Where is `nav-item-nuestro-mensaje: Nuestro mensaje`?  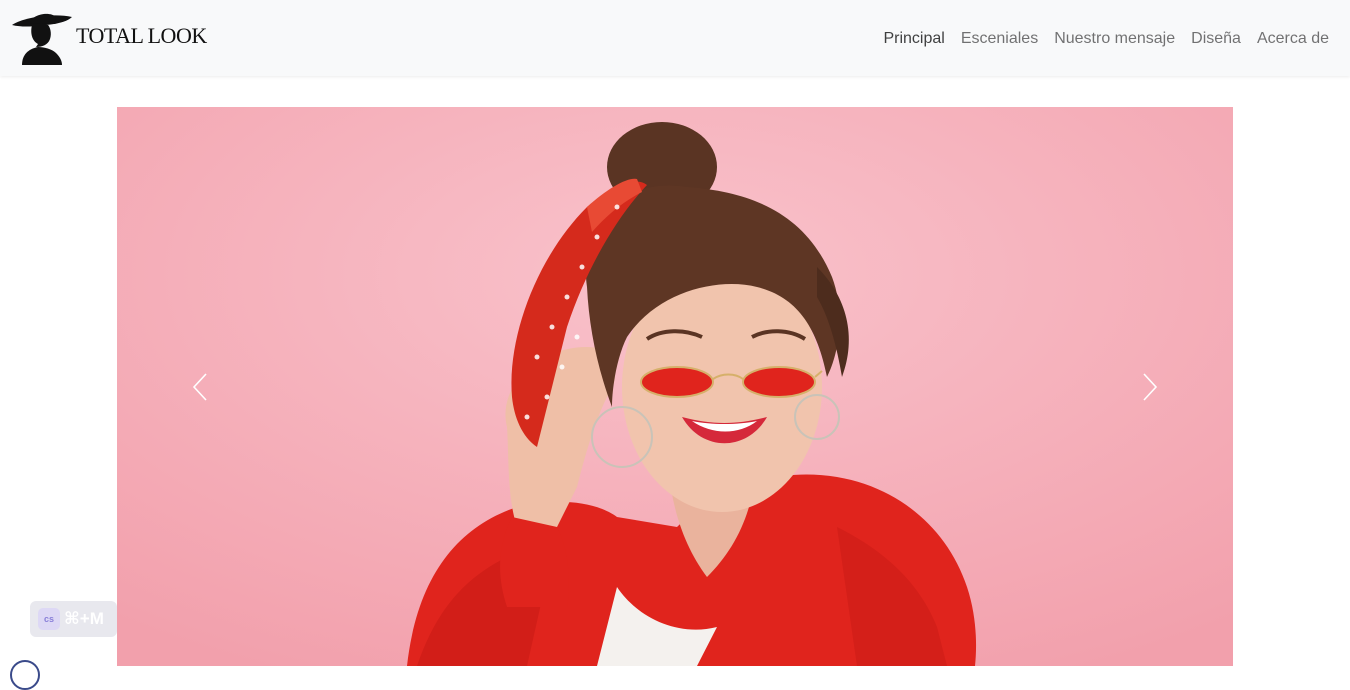 nav-item-nuestro-mensaje: Nuestro mensaje is located at coordinates (1114, 39).